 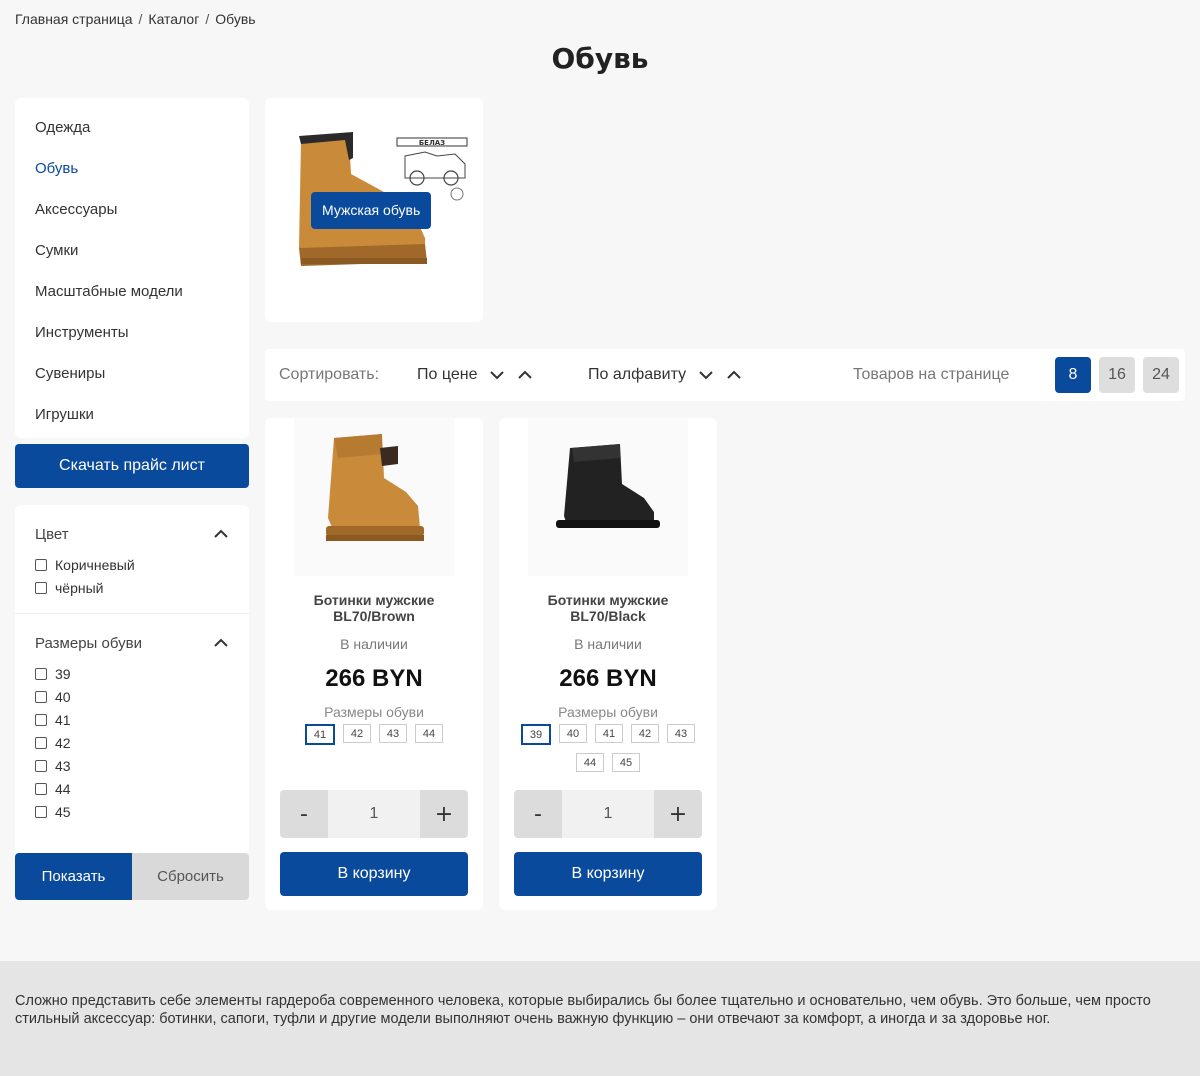 What do you see at coordinates (63, 765) in the screenshot?
I see `filter-option-label: 43` at bounding box center [63, 765].